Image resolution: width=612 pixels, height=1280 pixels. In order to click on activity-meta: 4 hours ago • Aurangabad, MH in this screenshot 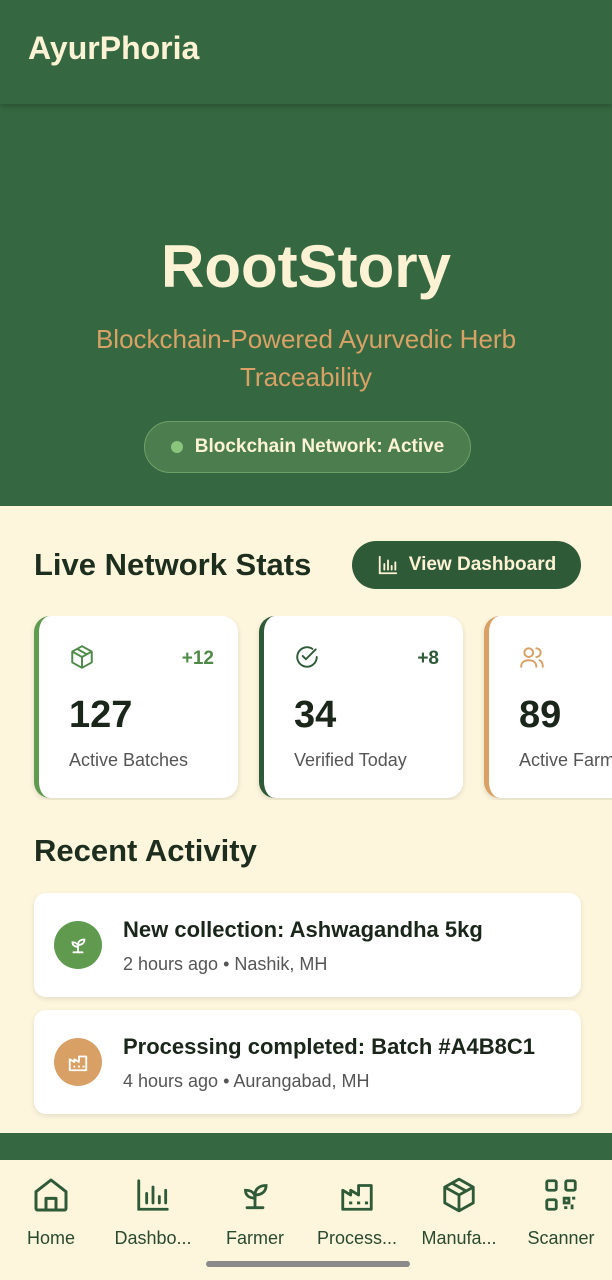, I will do `click(246, 1081)`.